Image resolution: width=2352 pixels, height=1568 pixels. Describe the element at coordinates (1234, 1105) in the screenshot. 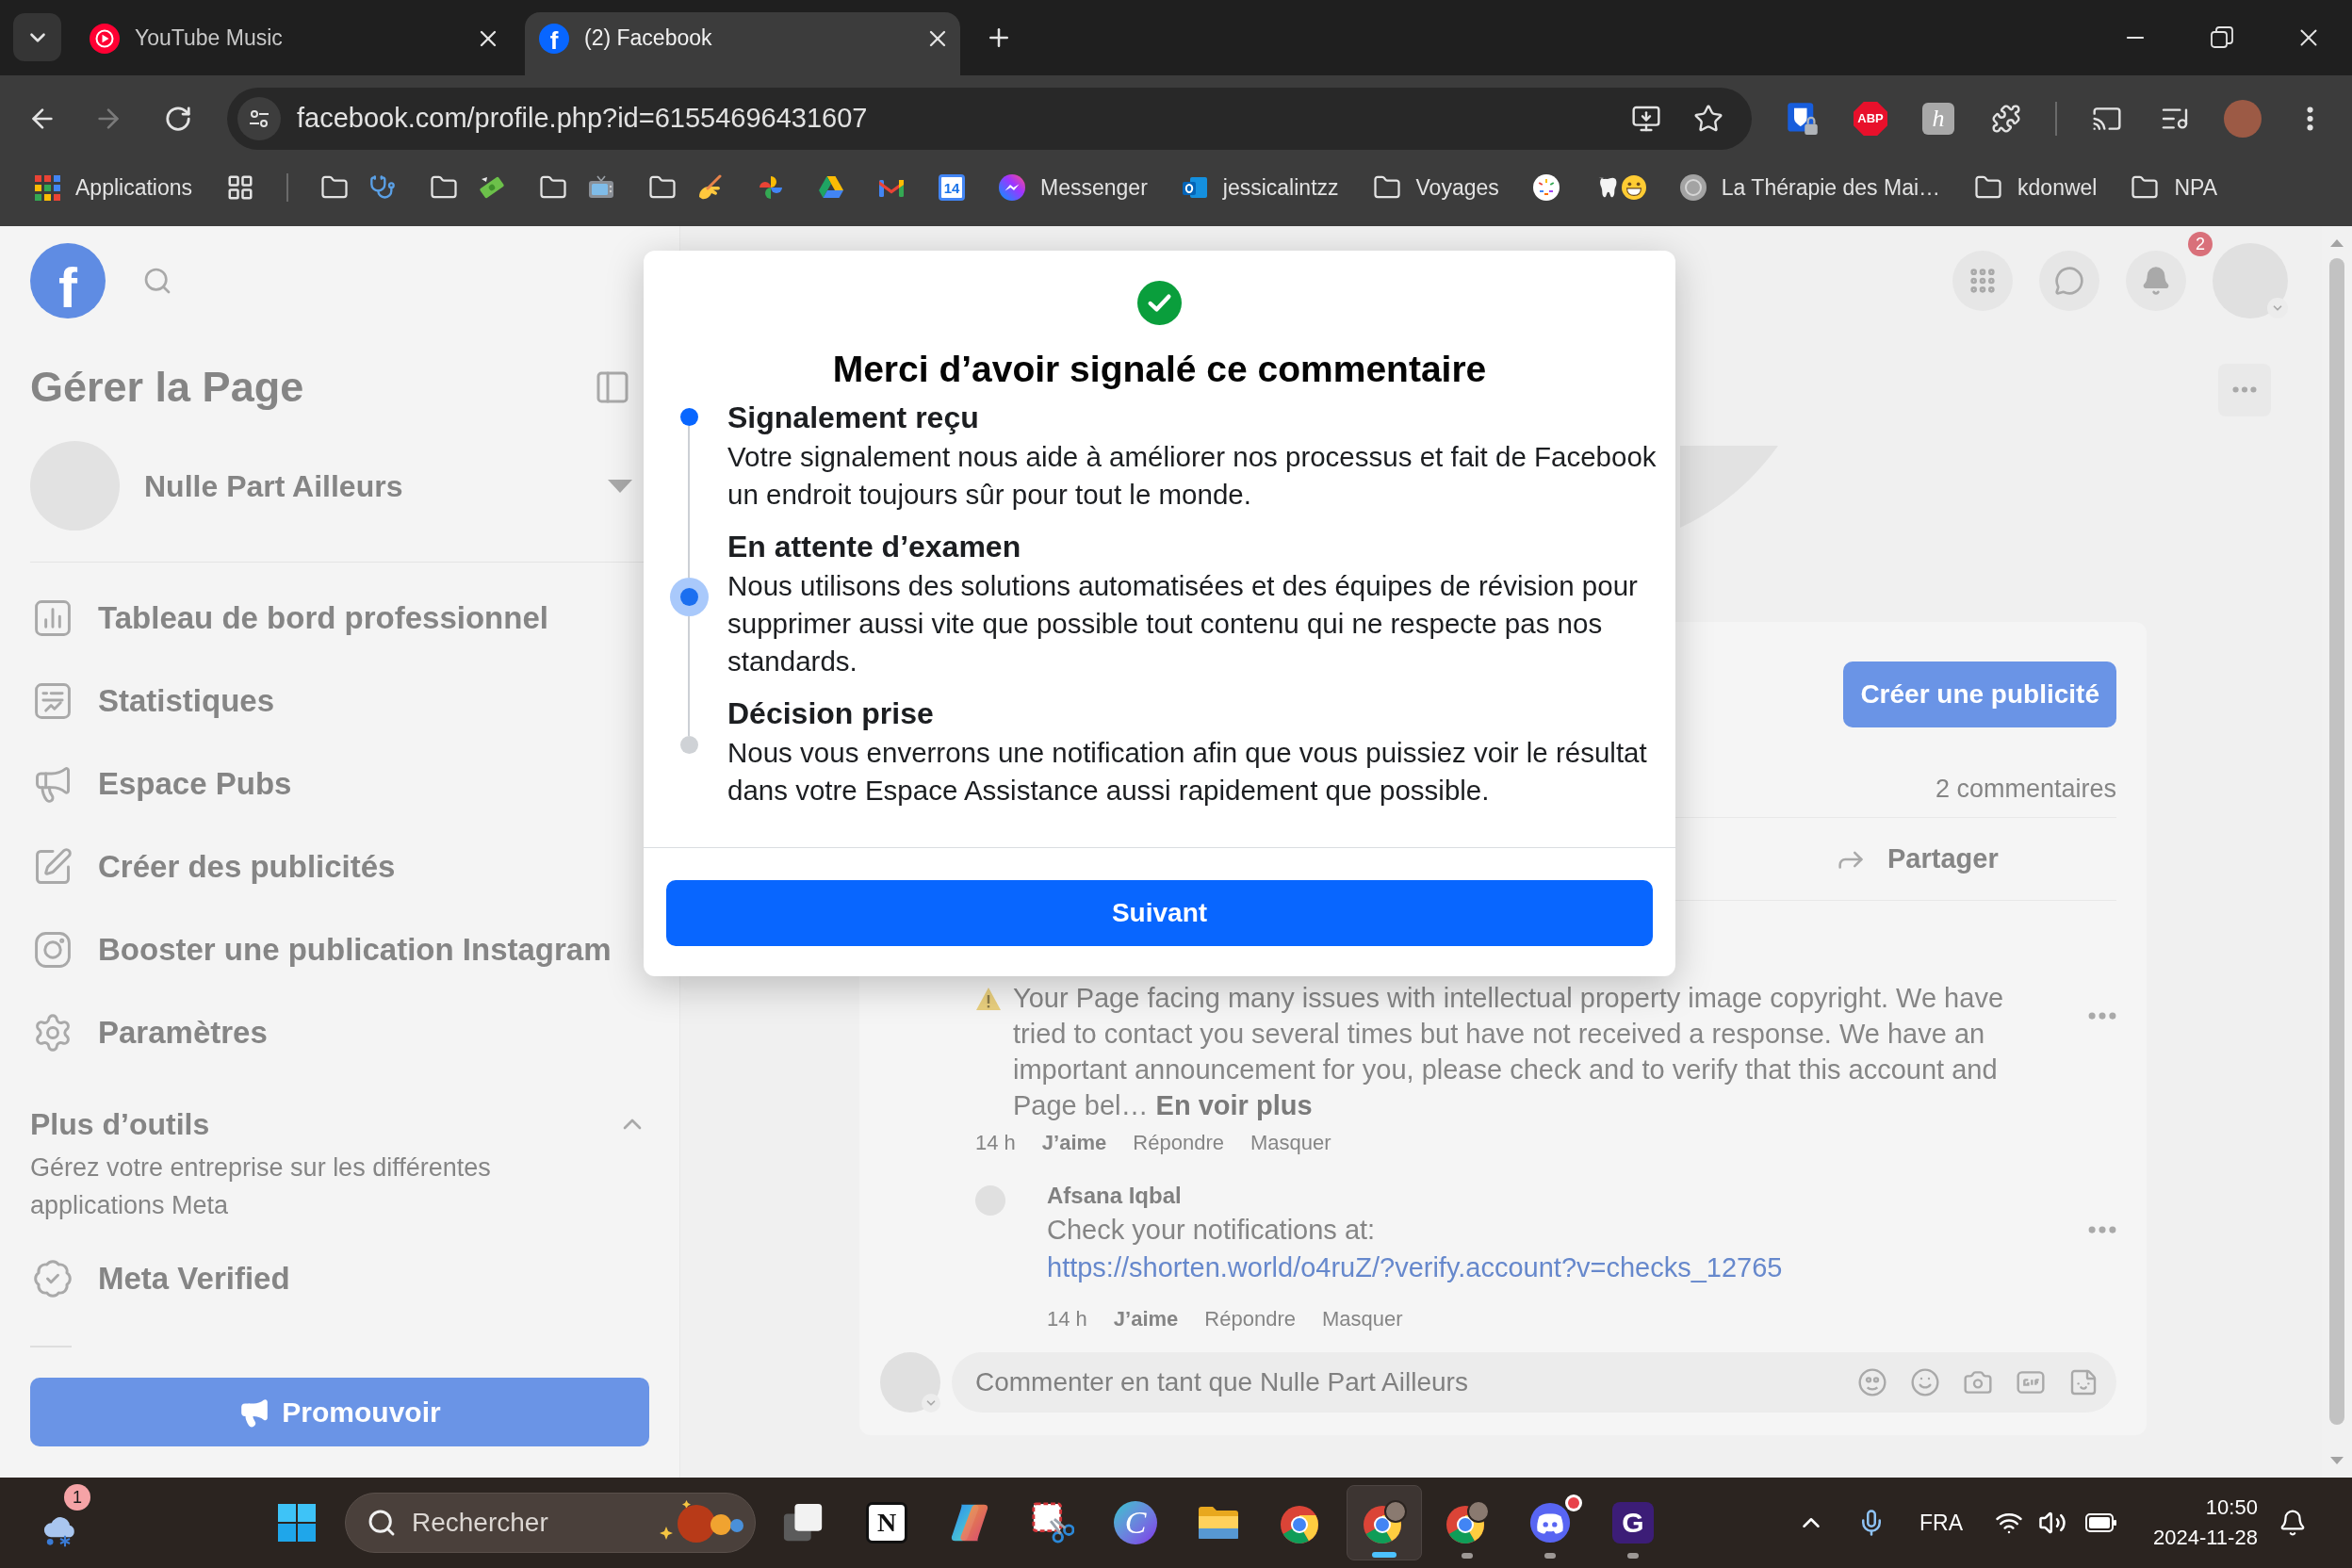

I see `see-more-link: En voir plus` at that location.